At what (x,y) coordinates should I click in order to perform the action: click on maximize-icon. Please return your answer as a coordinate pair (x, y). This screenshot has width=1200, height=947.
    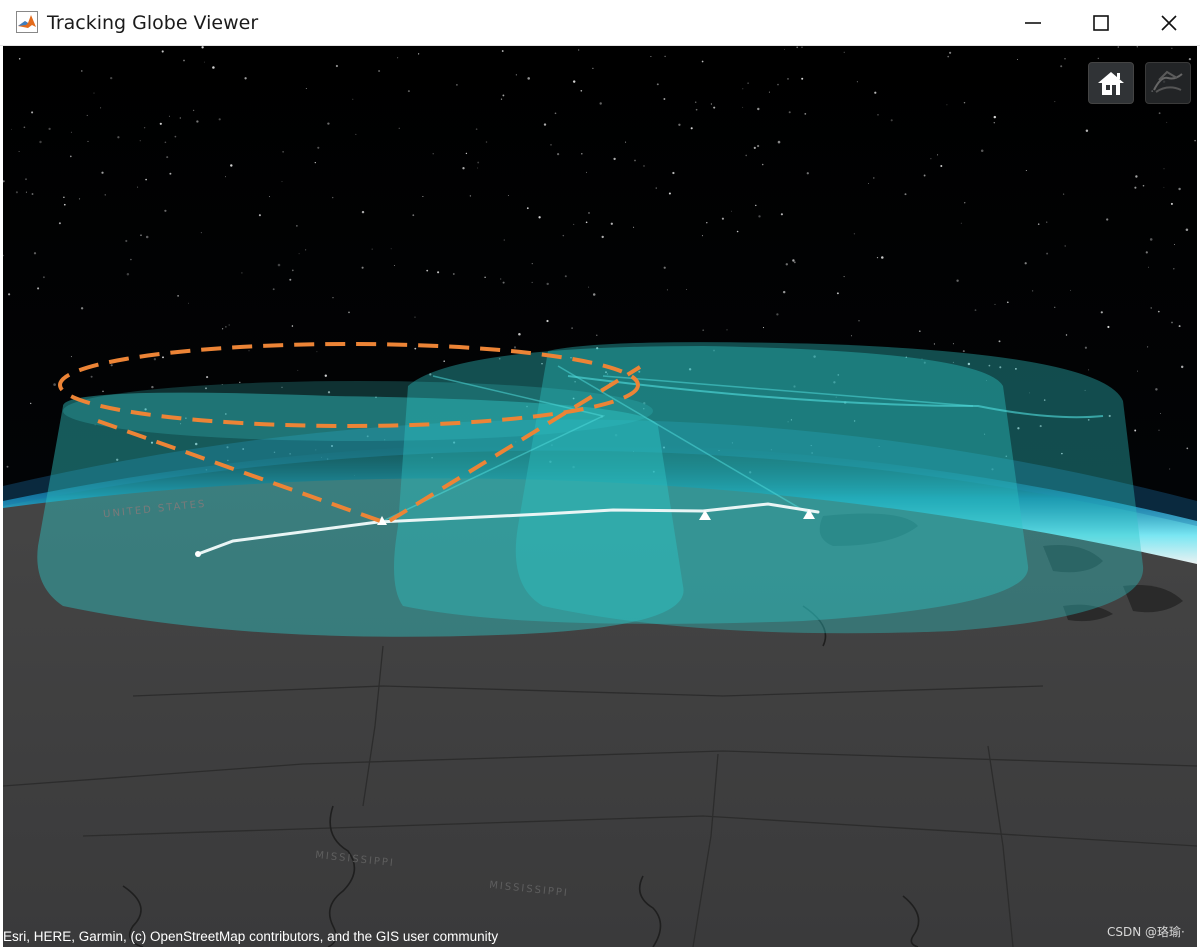
    Looking at the image, I should click on (1101, 23).